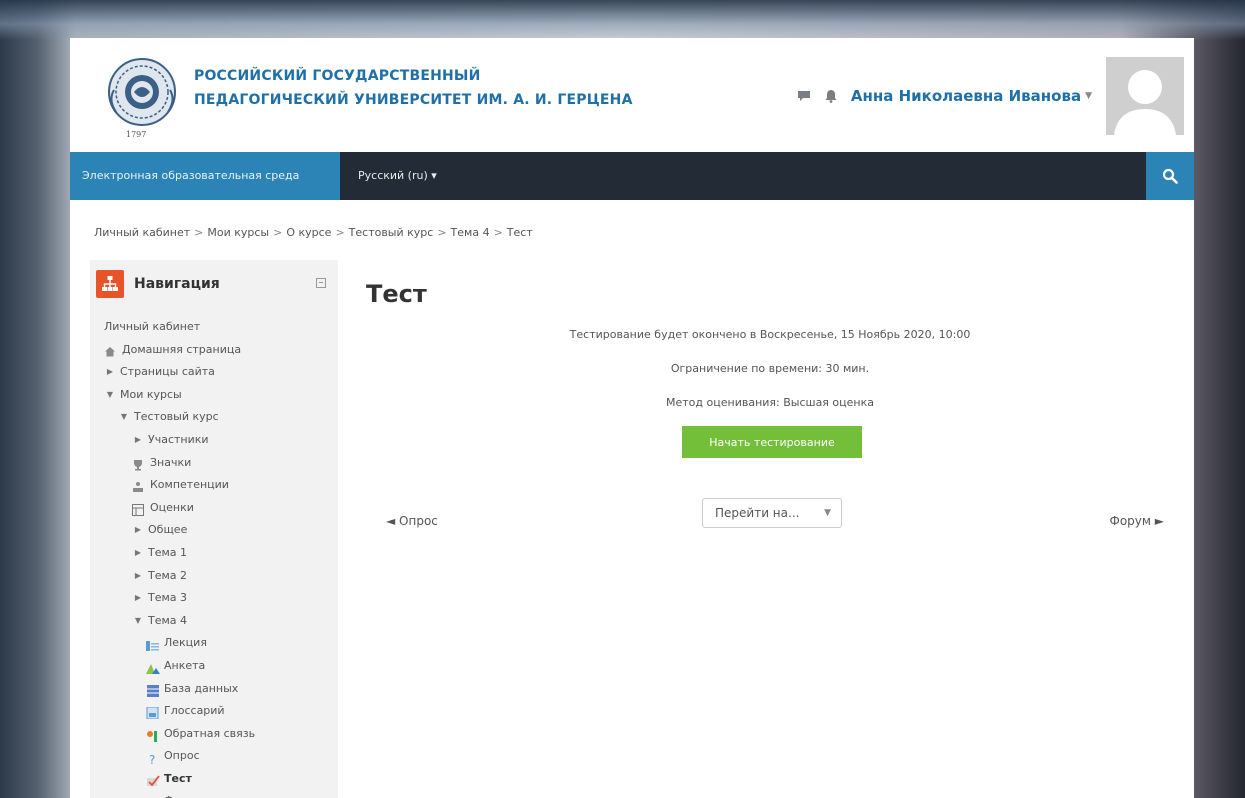 This screenshot has width=1245, height=798. I want to click on nav-tree-item-label: Анкета, so click(185, 665).